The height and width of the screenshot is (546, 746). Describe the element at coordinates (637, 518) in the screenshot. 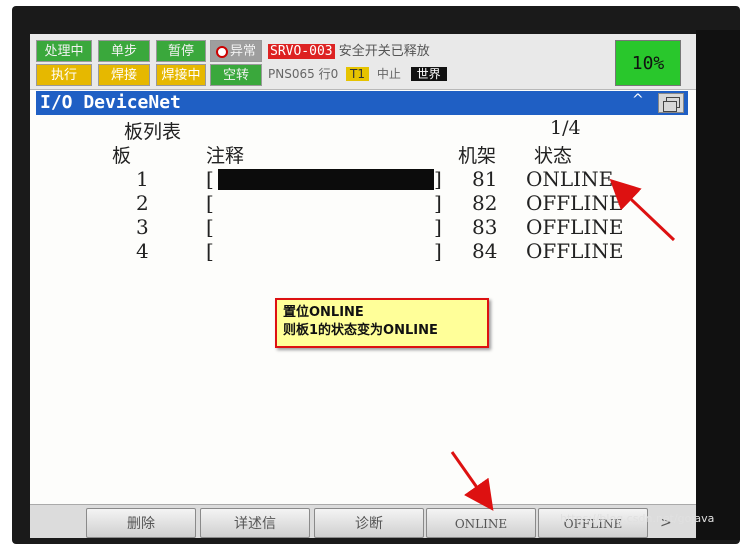

I see `watermark-text: https://blog.csdn.net/gojava` at that location.